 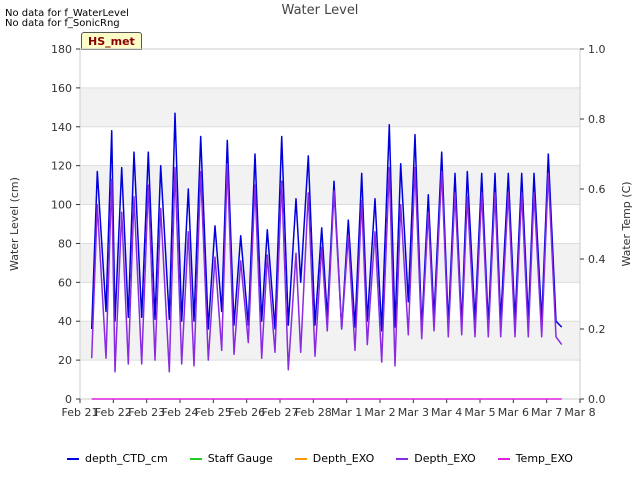 I want to click on legend-item: depth_CTD_cm, so click(x=117, y=458).